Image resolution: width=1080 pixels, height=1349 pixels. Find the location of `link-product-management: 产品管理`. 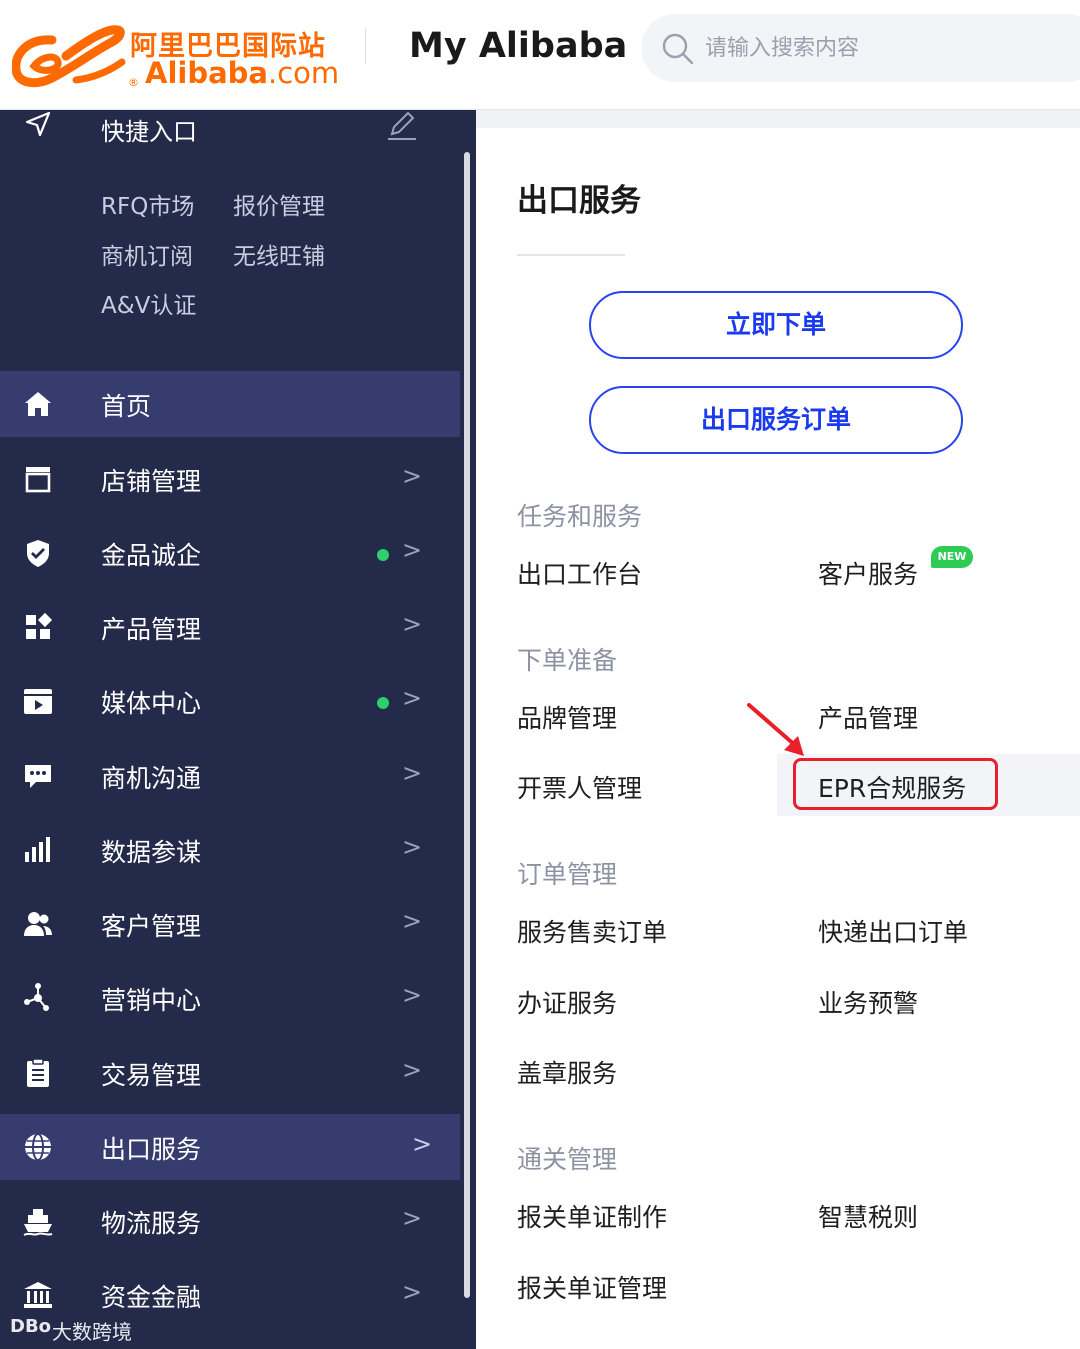

link-product-management: 产品管理 is located at coordinates (868, 717).